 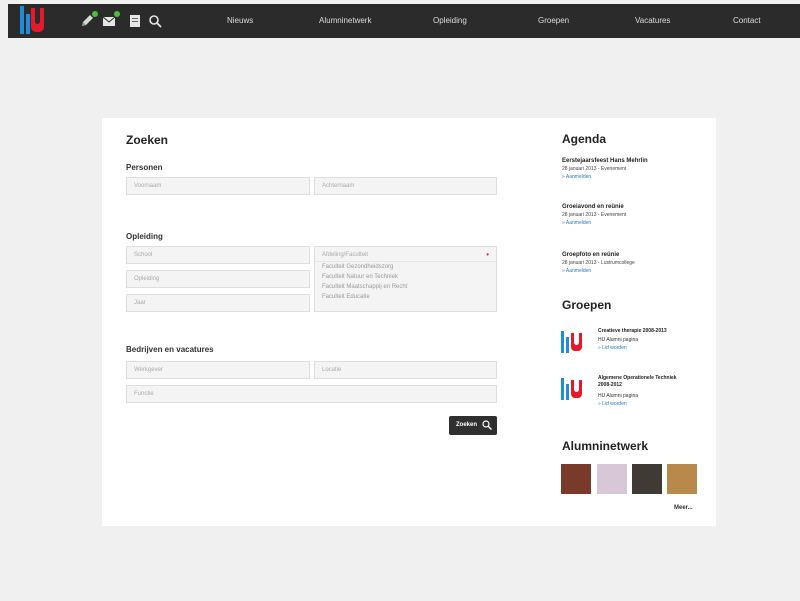 I want to click on nav-alumninetwerk: Alumninetwerk, so click(x=345, y=20).